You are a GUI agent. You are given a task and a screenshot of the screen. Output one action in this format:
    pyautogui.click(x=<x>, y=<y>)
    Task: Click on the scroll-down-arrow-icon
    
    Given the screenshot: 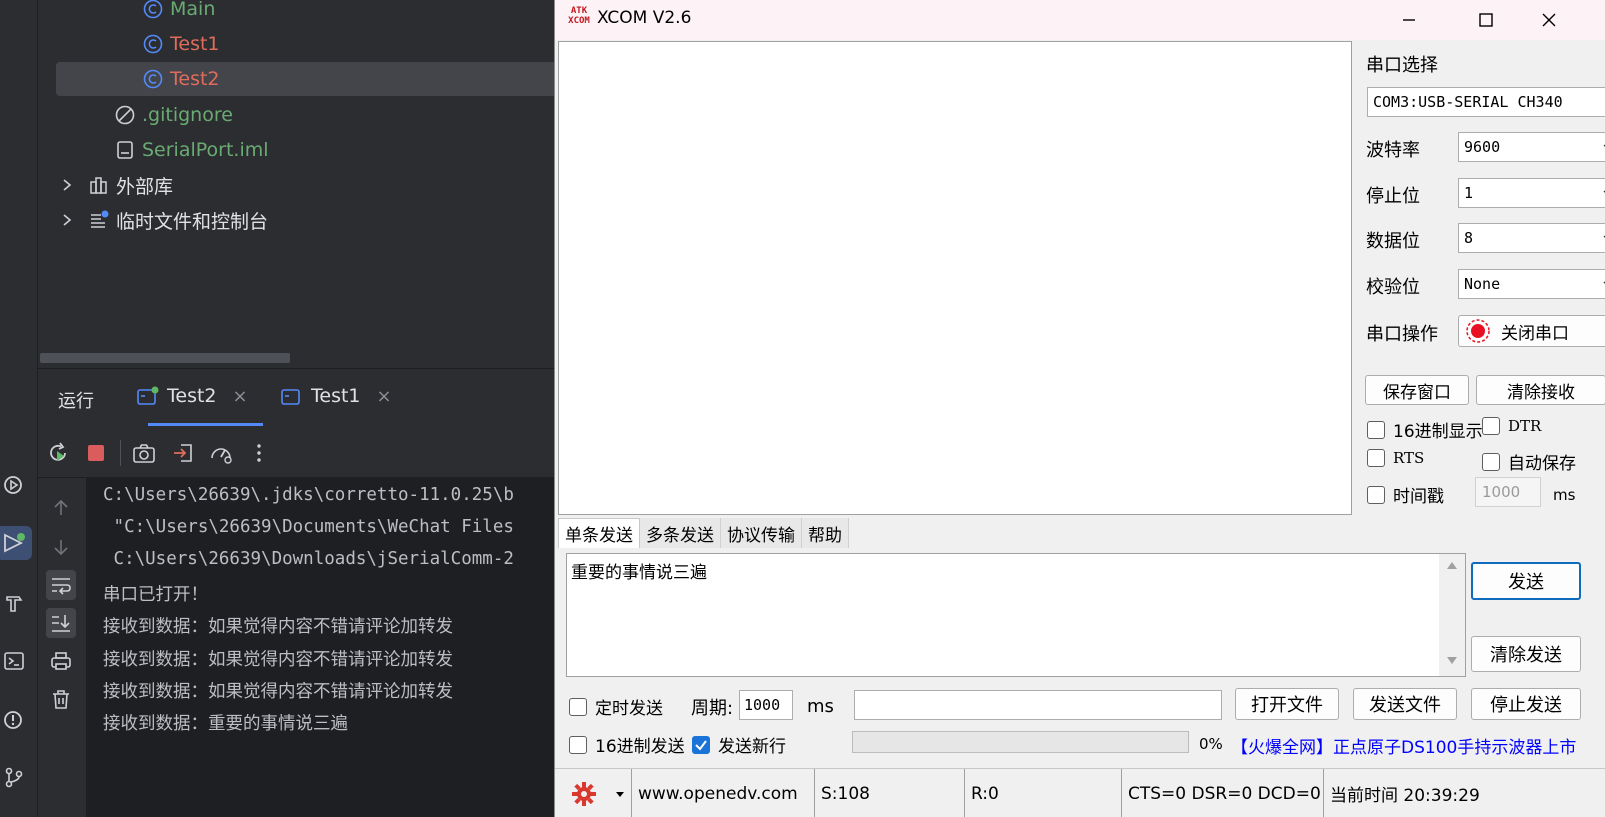 What is the action you would take?
    pyautogui.click(x=1452, y=661)
    